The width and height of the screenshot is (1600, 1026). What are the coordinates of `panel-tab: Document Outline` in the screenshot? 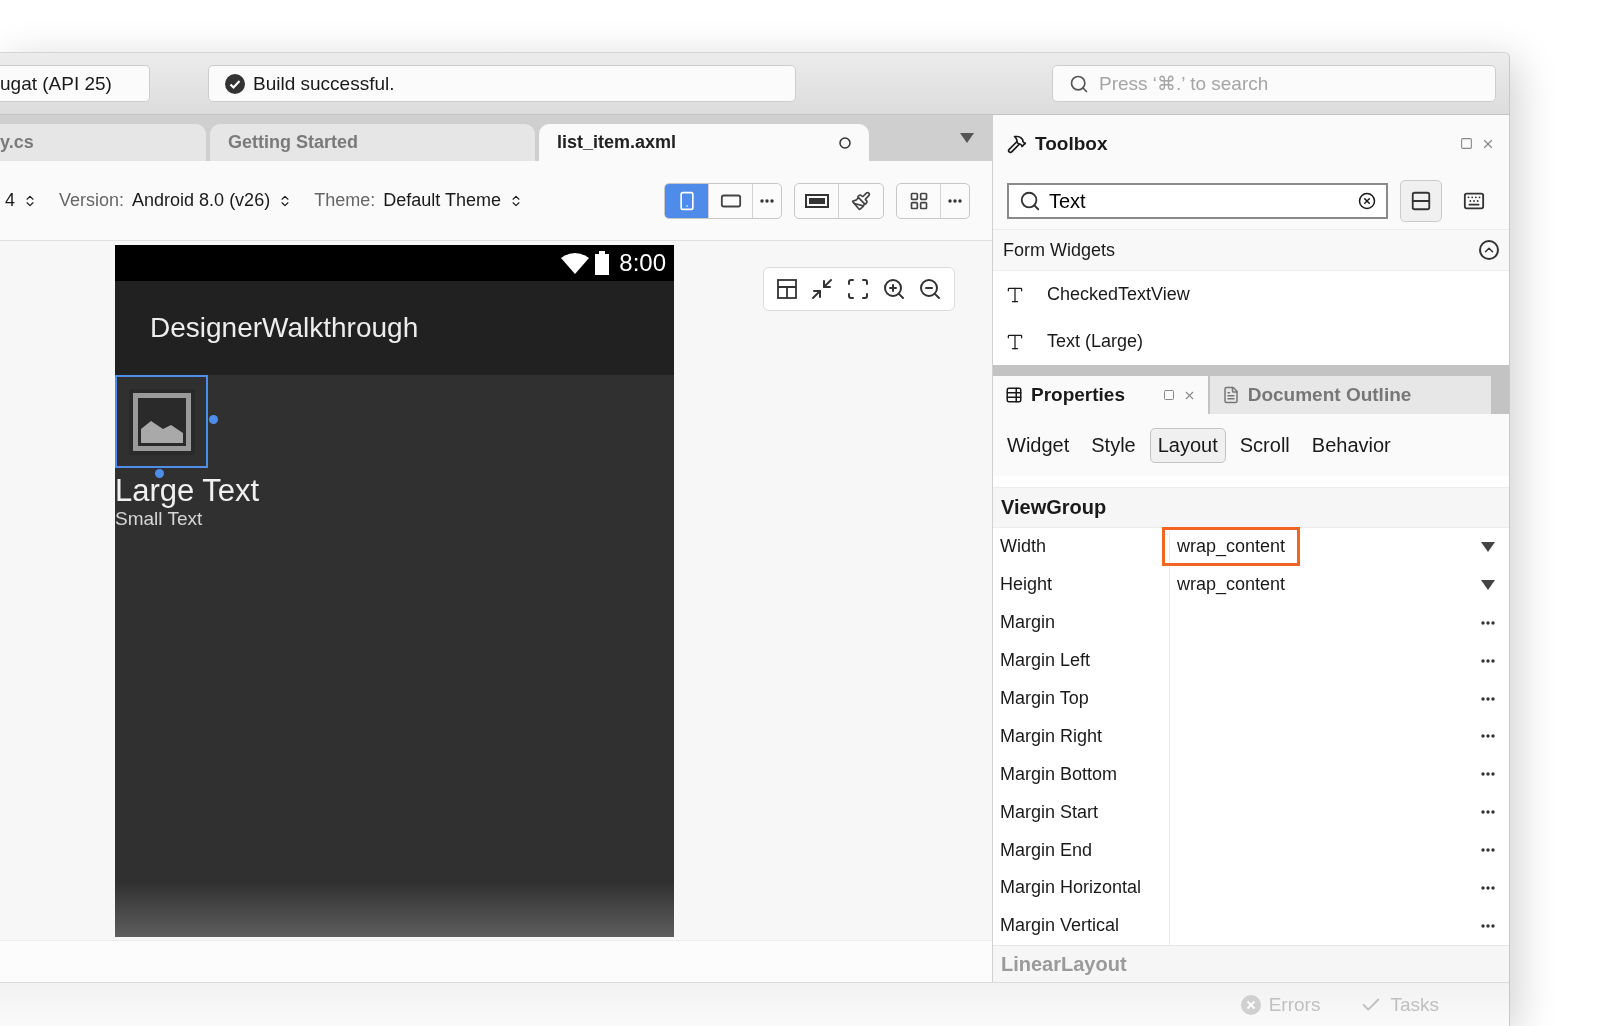 It's located at (1349, 395).